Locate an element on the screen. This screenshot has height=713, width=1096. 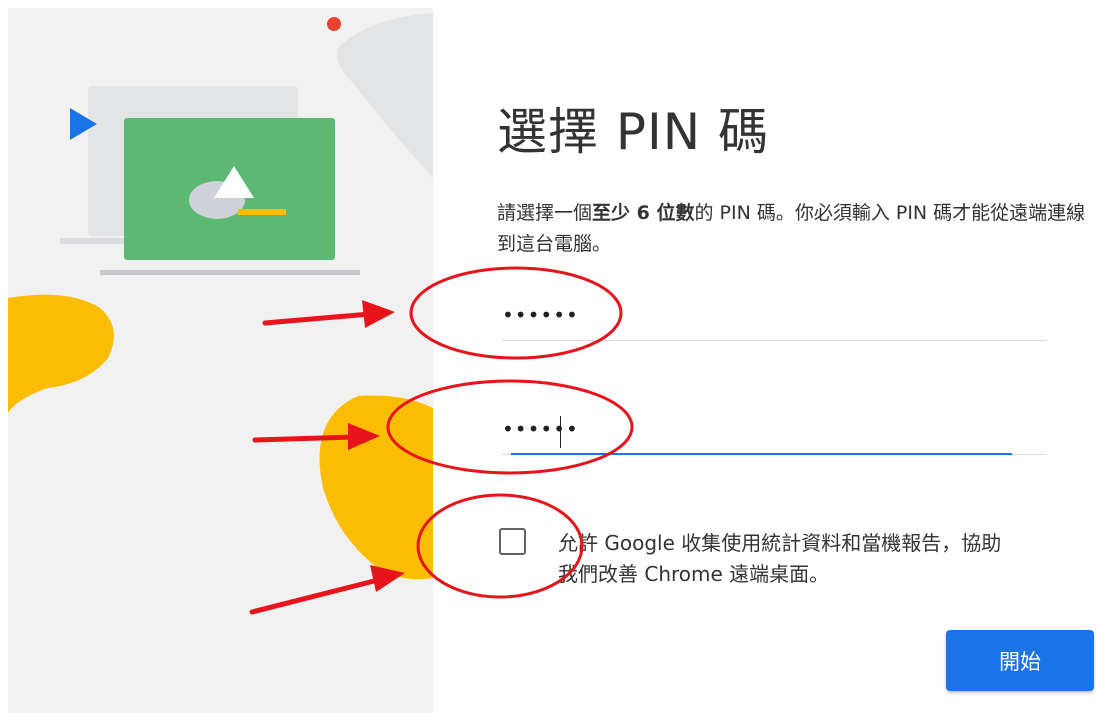
start-button: 開始 is located at coordinates (1020, 660).